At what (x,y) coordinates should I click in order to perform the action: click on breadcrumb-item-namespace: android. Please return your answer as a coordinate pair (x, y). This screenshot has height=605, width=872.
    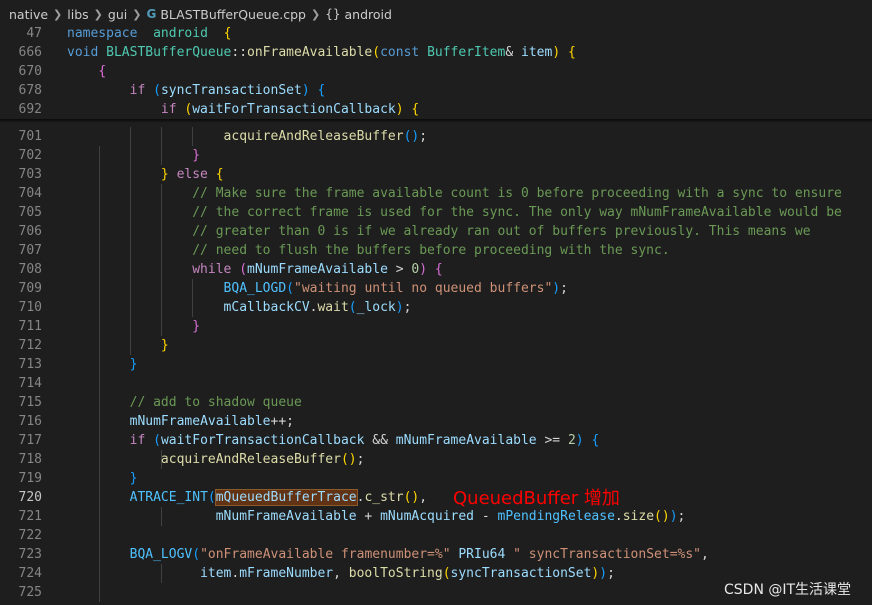
    Looking at the image, I should click on (367, 14).